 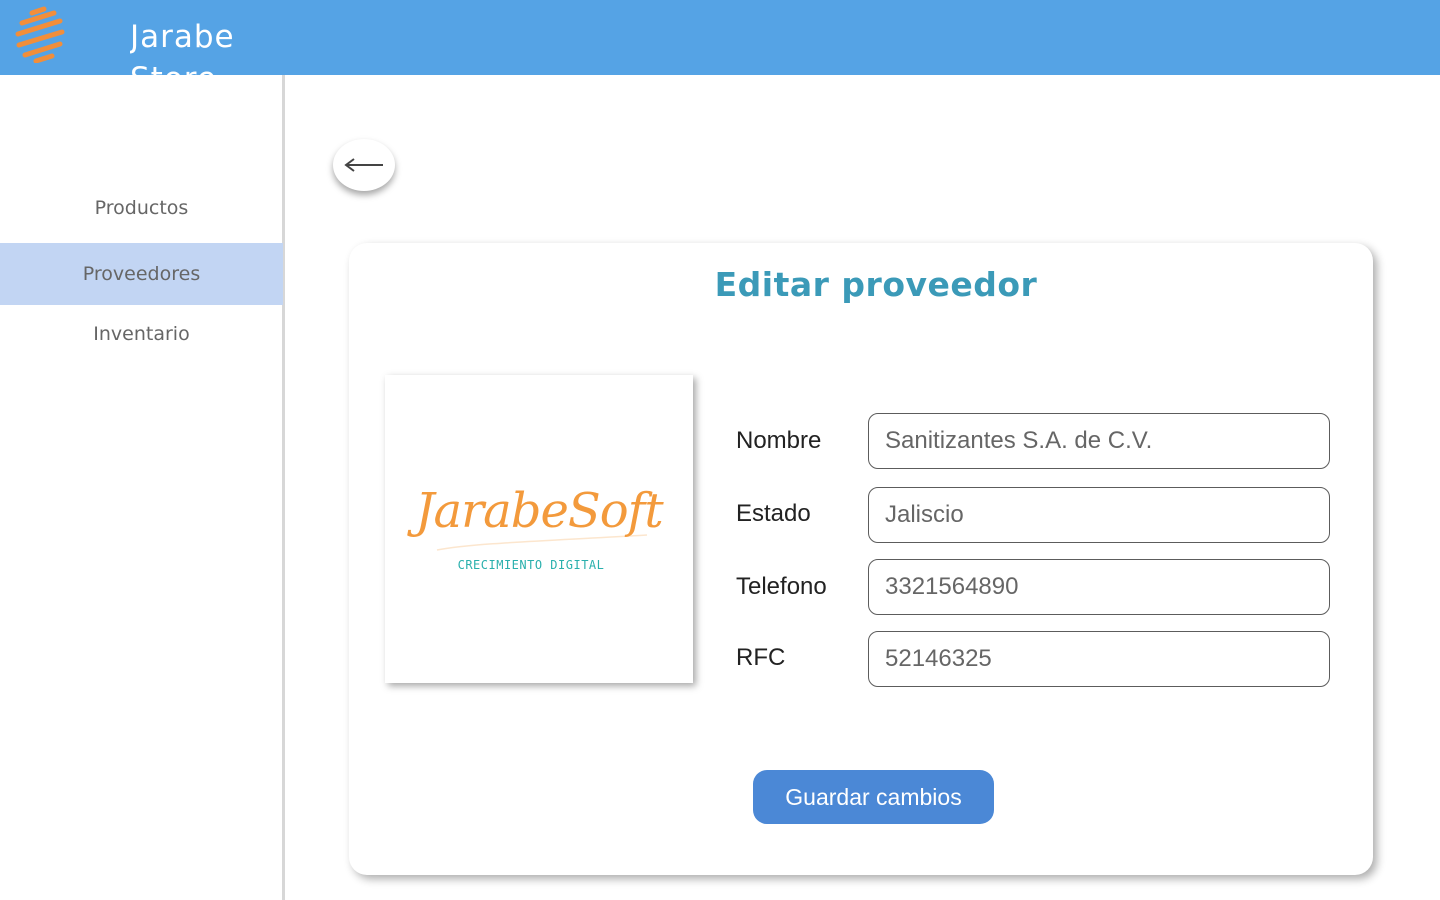 I want to click on rfc-input, so click(x=1099, y=659).